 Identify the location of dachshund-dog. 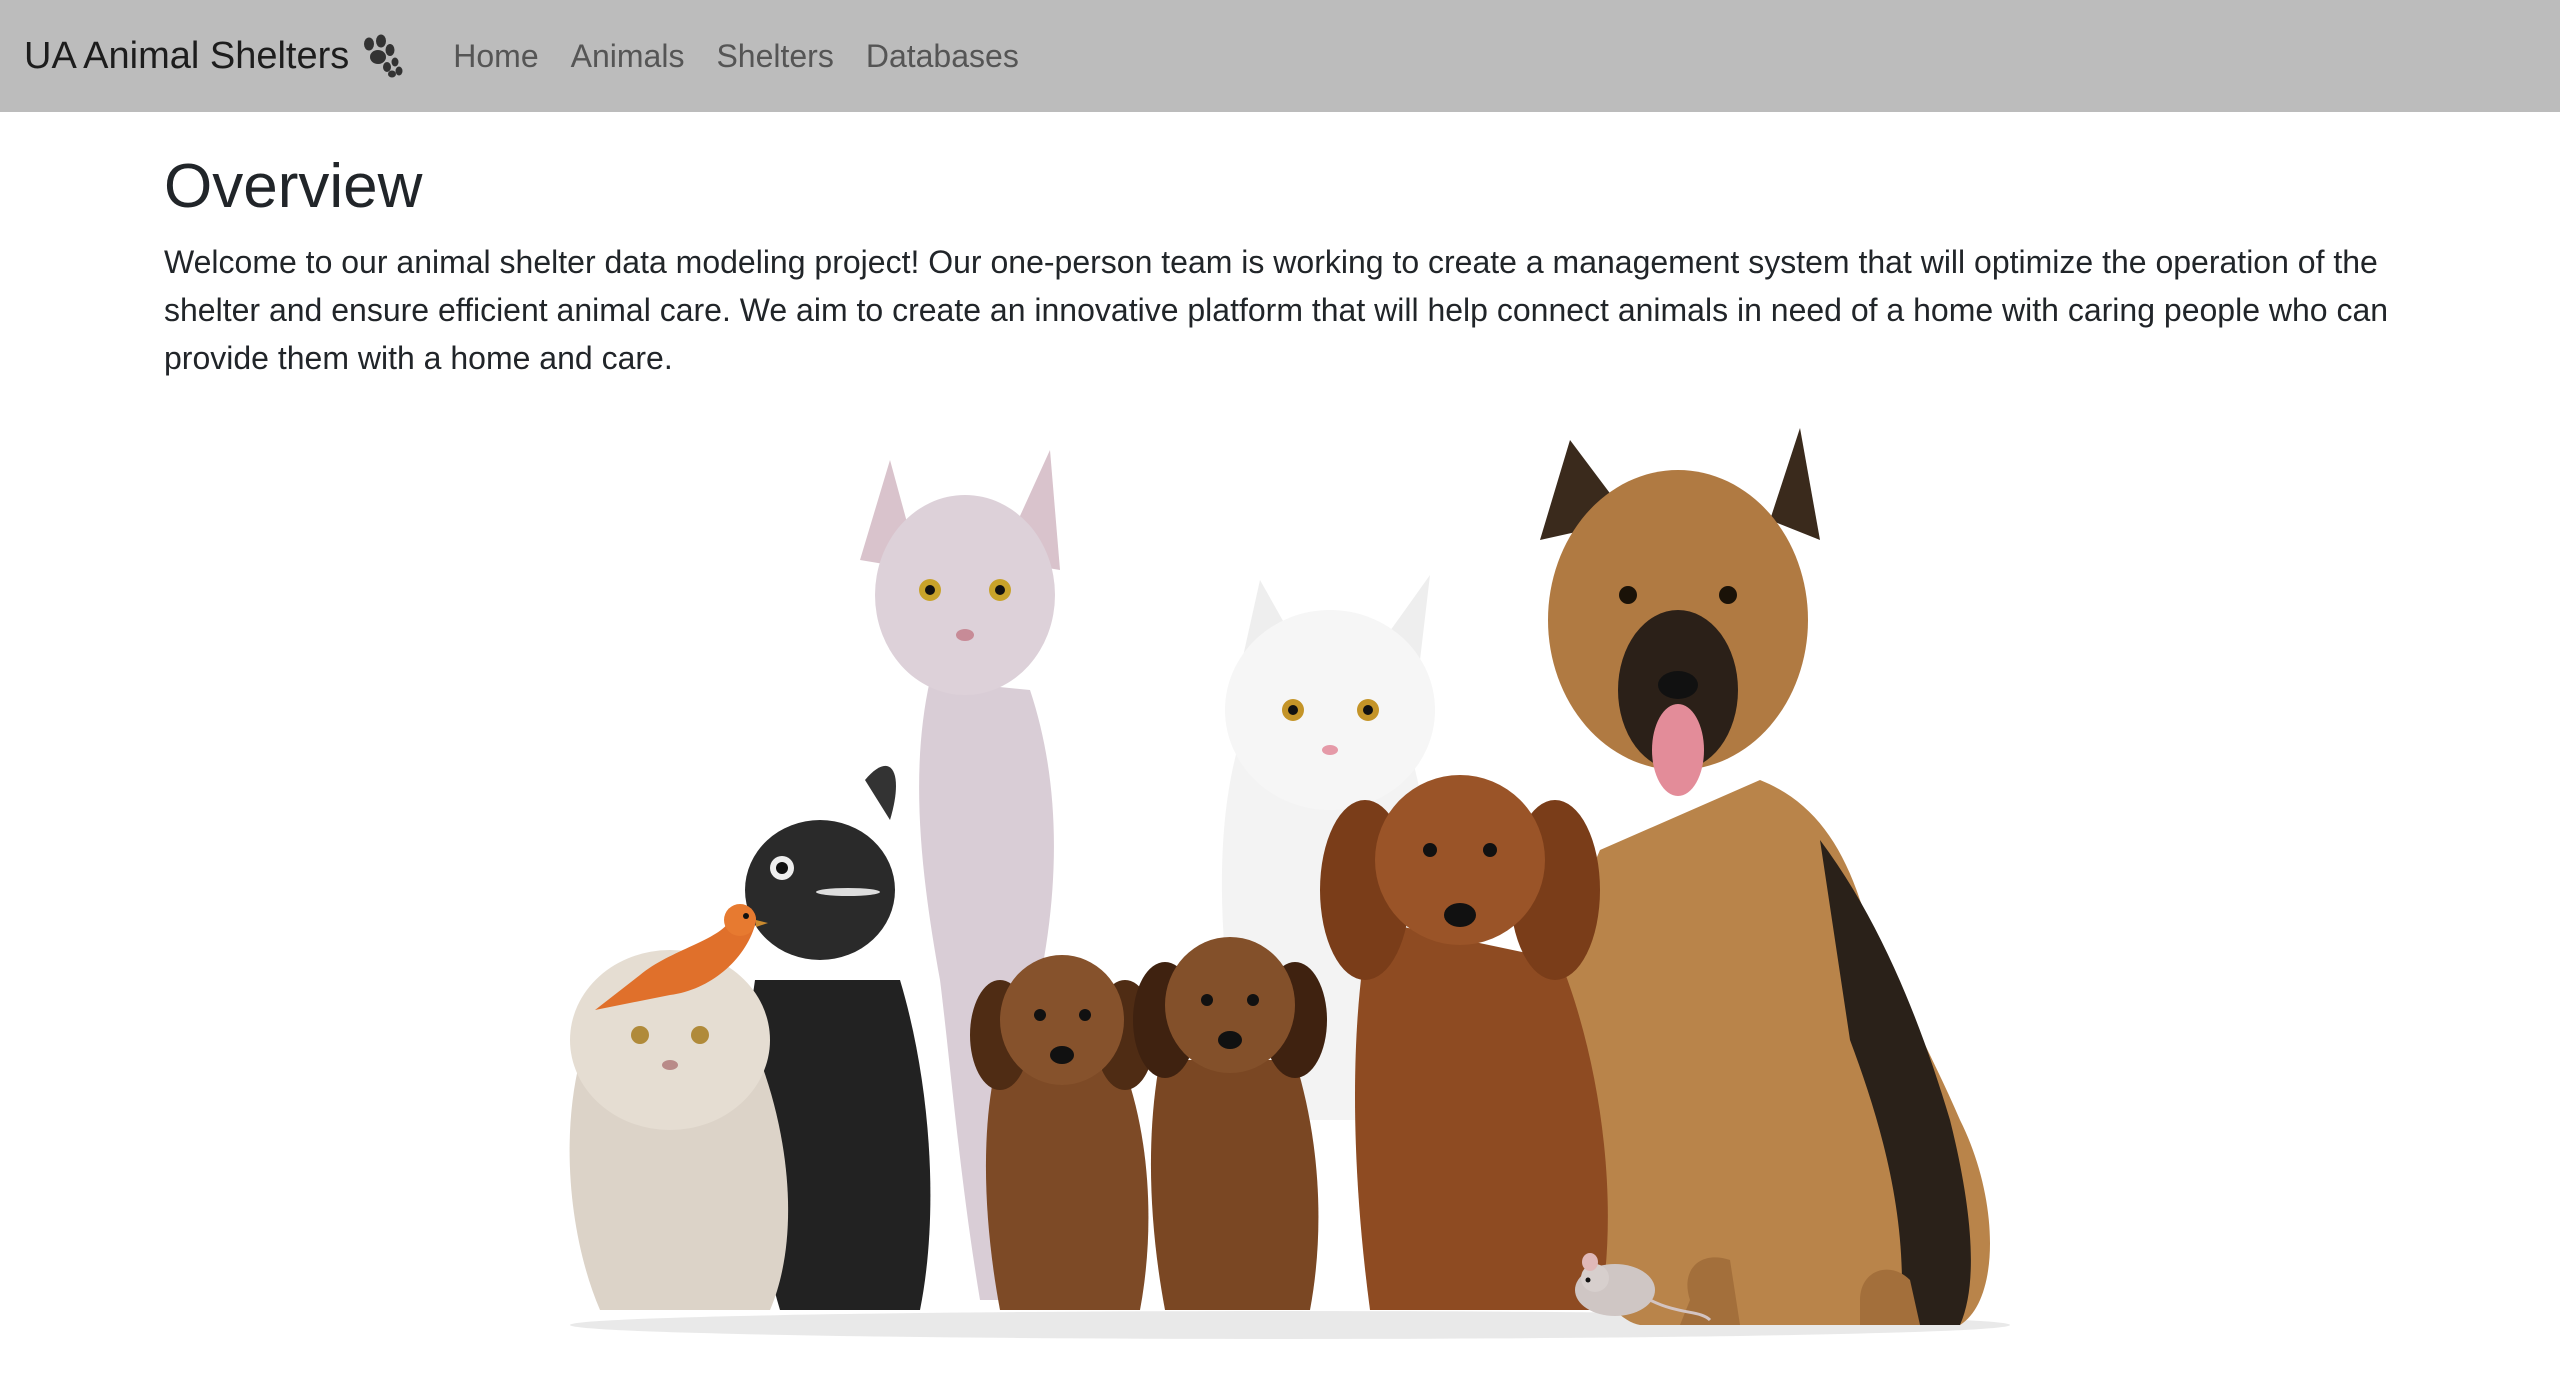
(1464, 1042).